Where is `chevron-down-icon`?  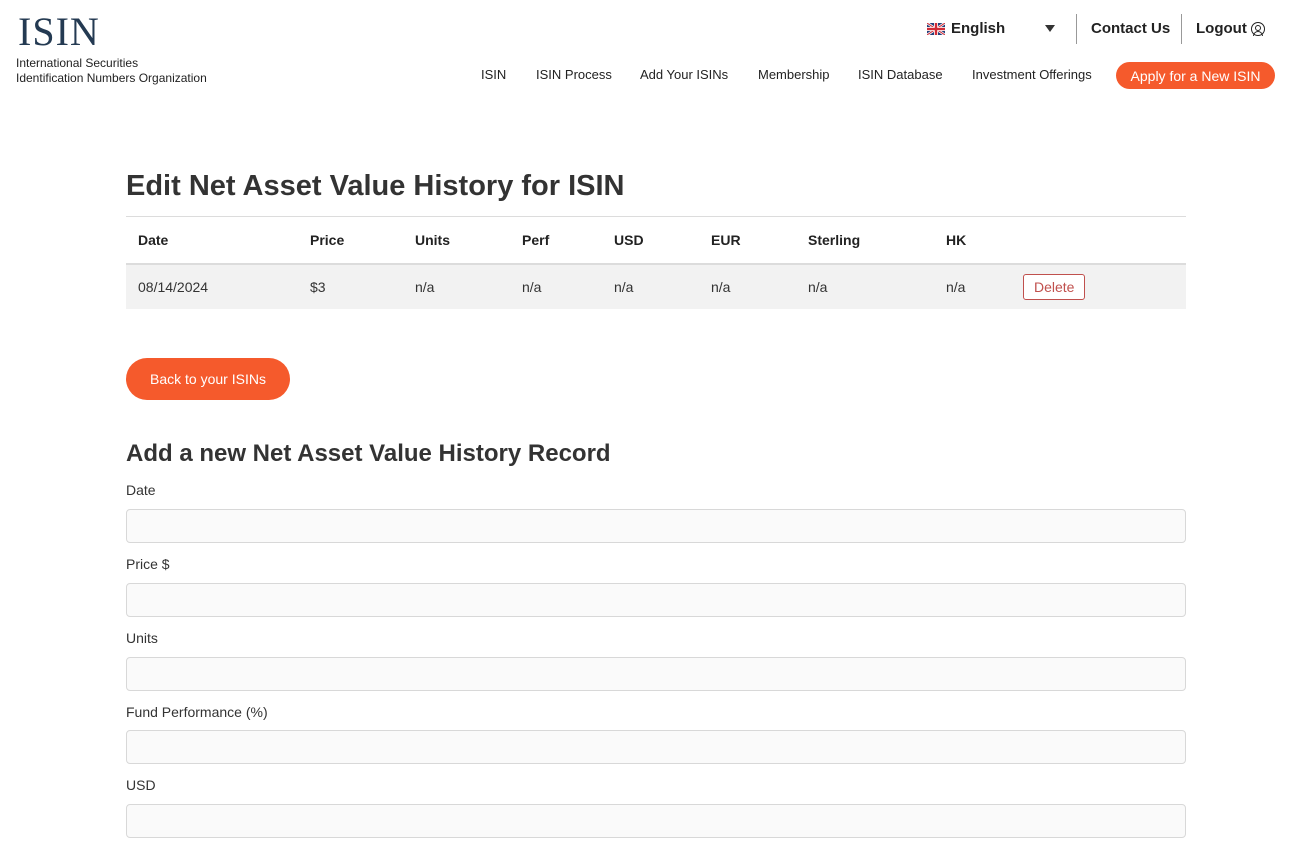 chevron-down-icon is located at coordinates (1050, 28).